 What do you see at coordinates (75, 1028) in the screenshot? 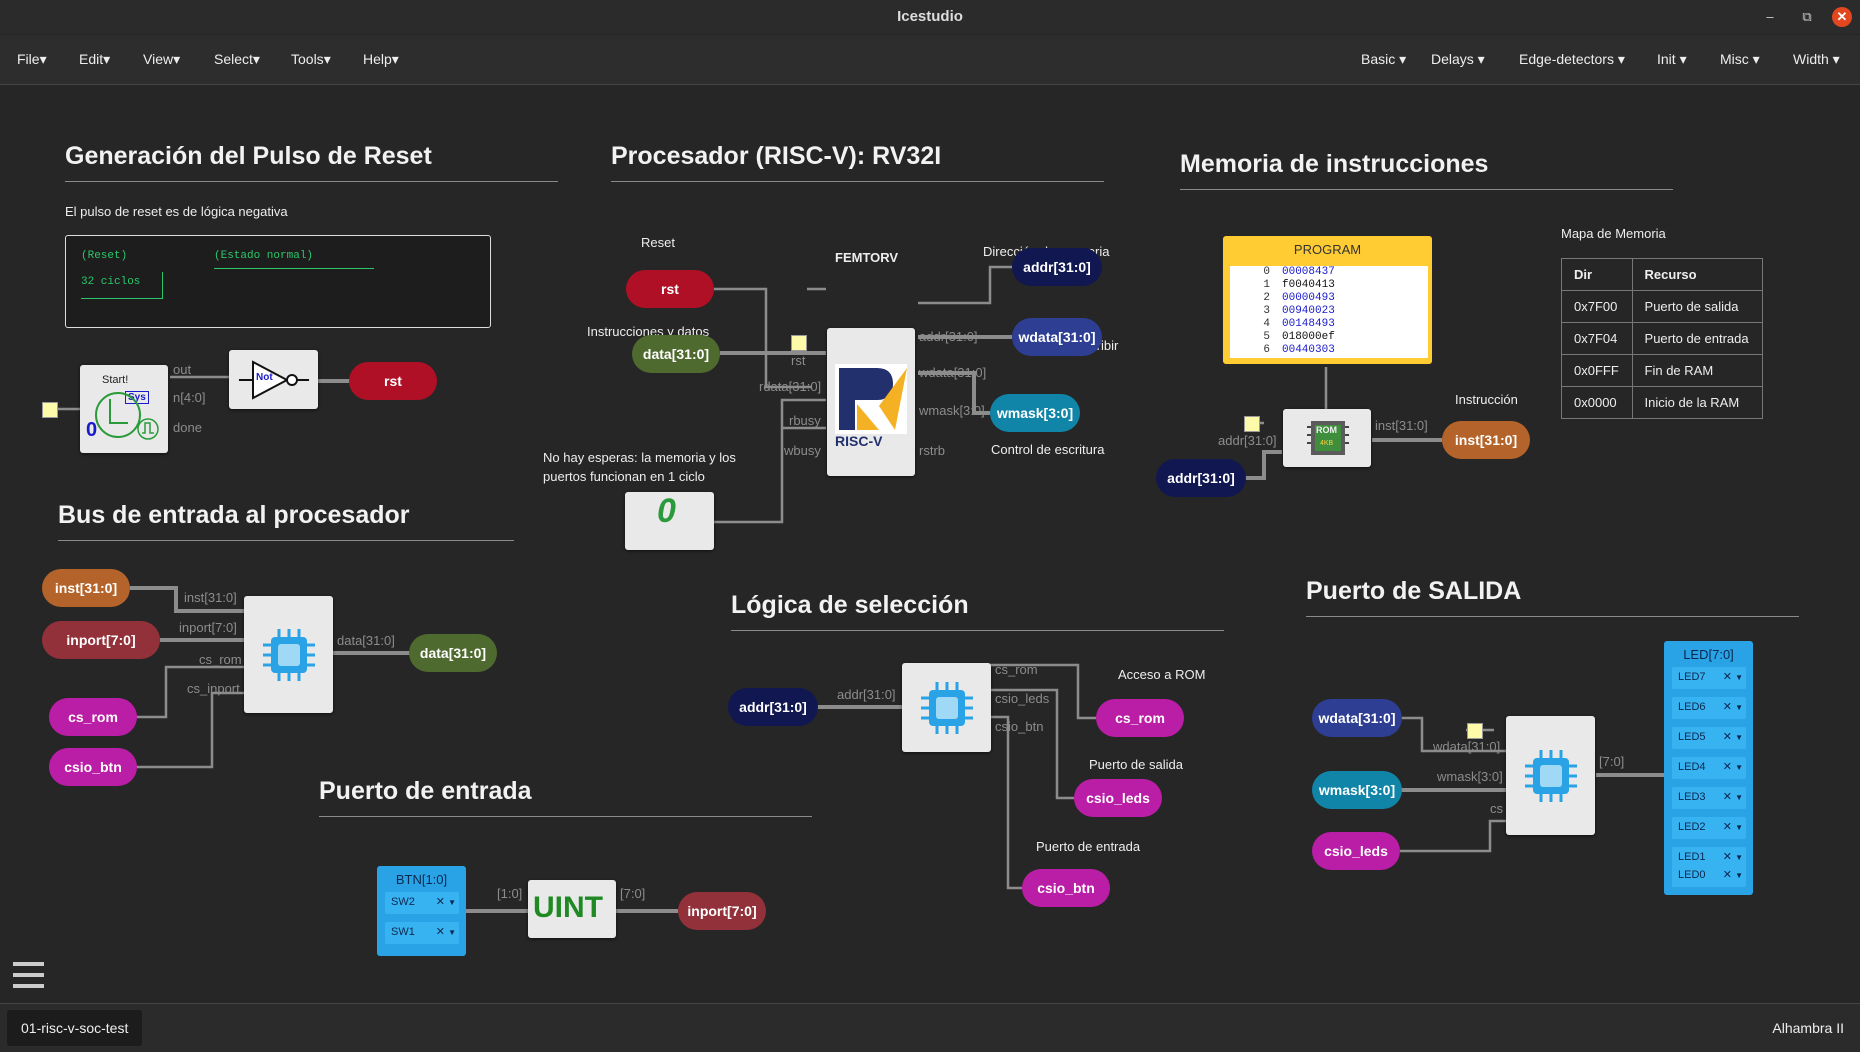
I see `project-tab: 01-risc-v-soc-test` at bounding box center [75, 1028].